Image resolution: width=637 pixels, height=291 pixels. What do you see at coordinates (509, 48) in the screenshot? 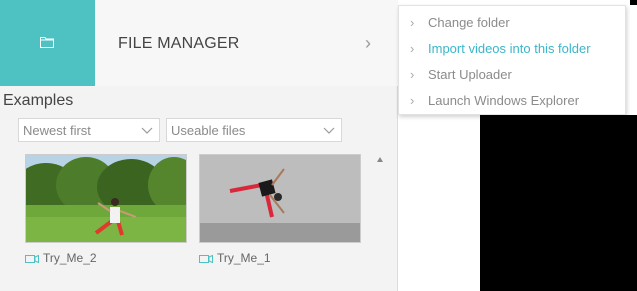
I see `menu-item-label: Import videos into this folder` at bounding box center [509, 48].